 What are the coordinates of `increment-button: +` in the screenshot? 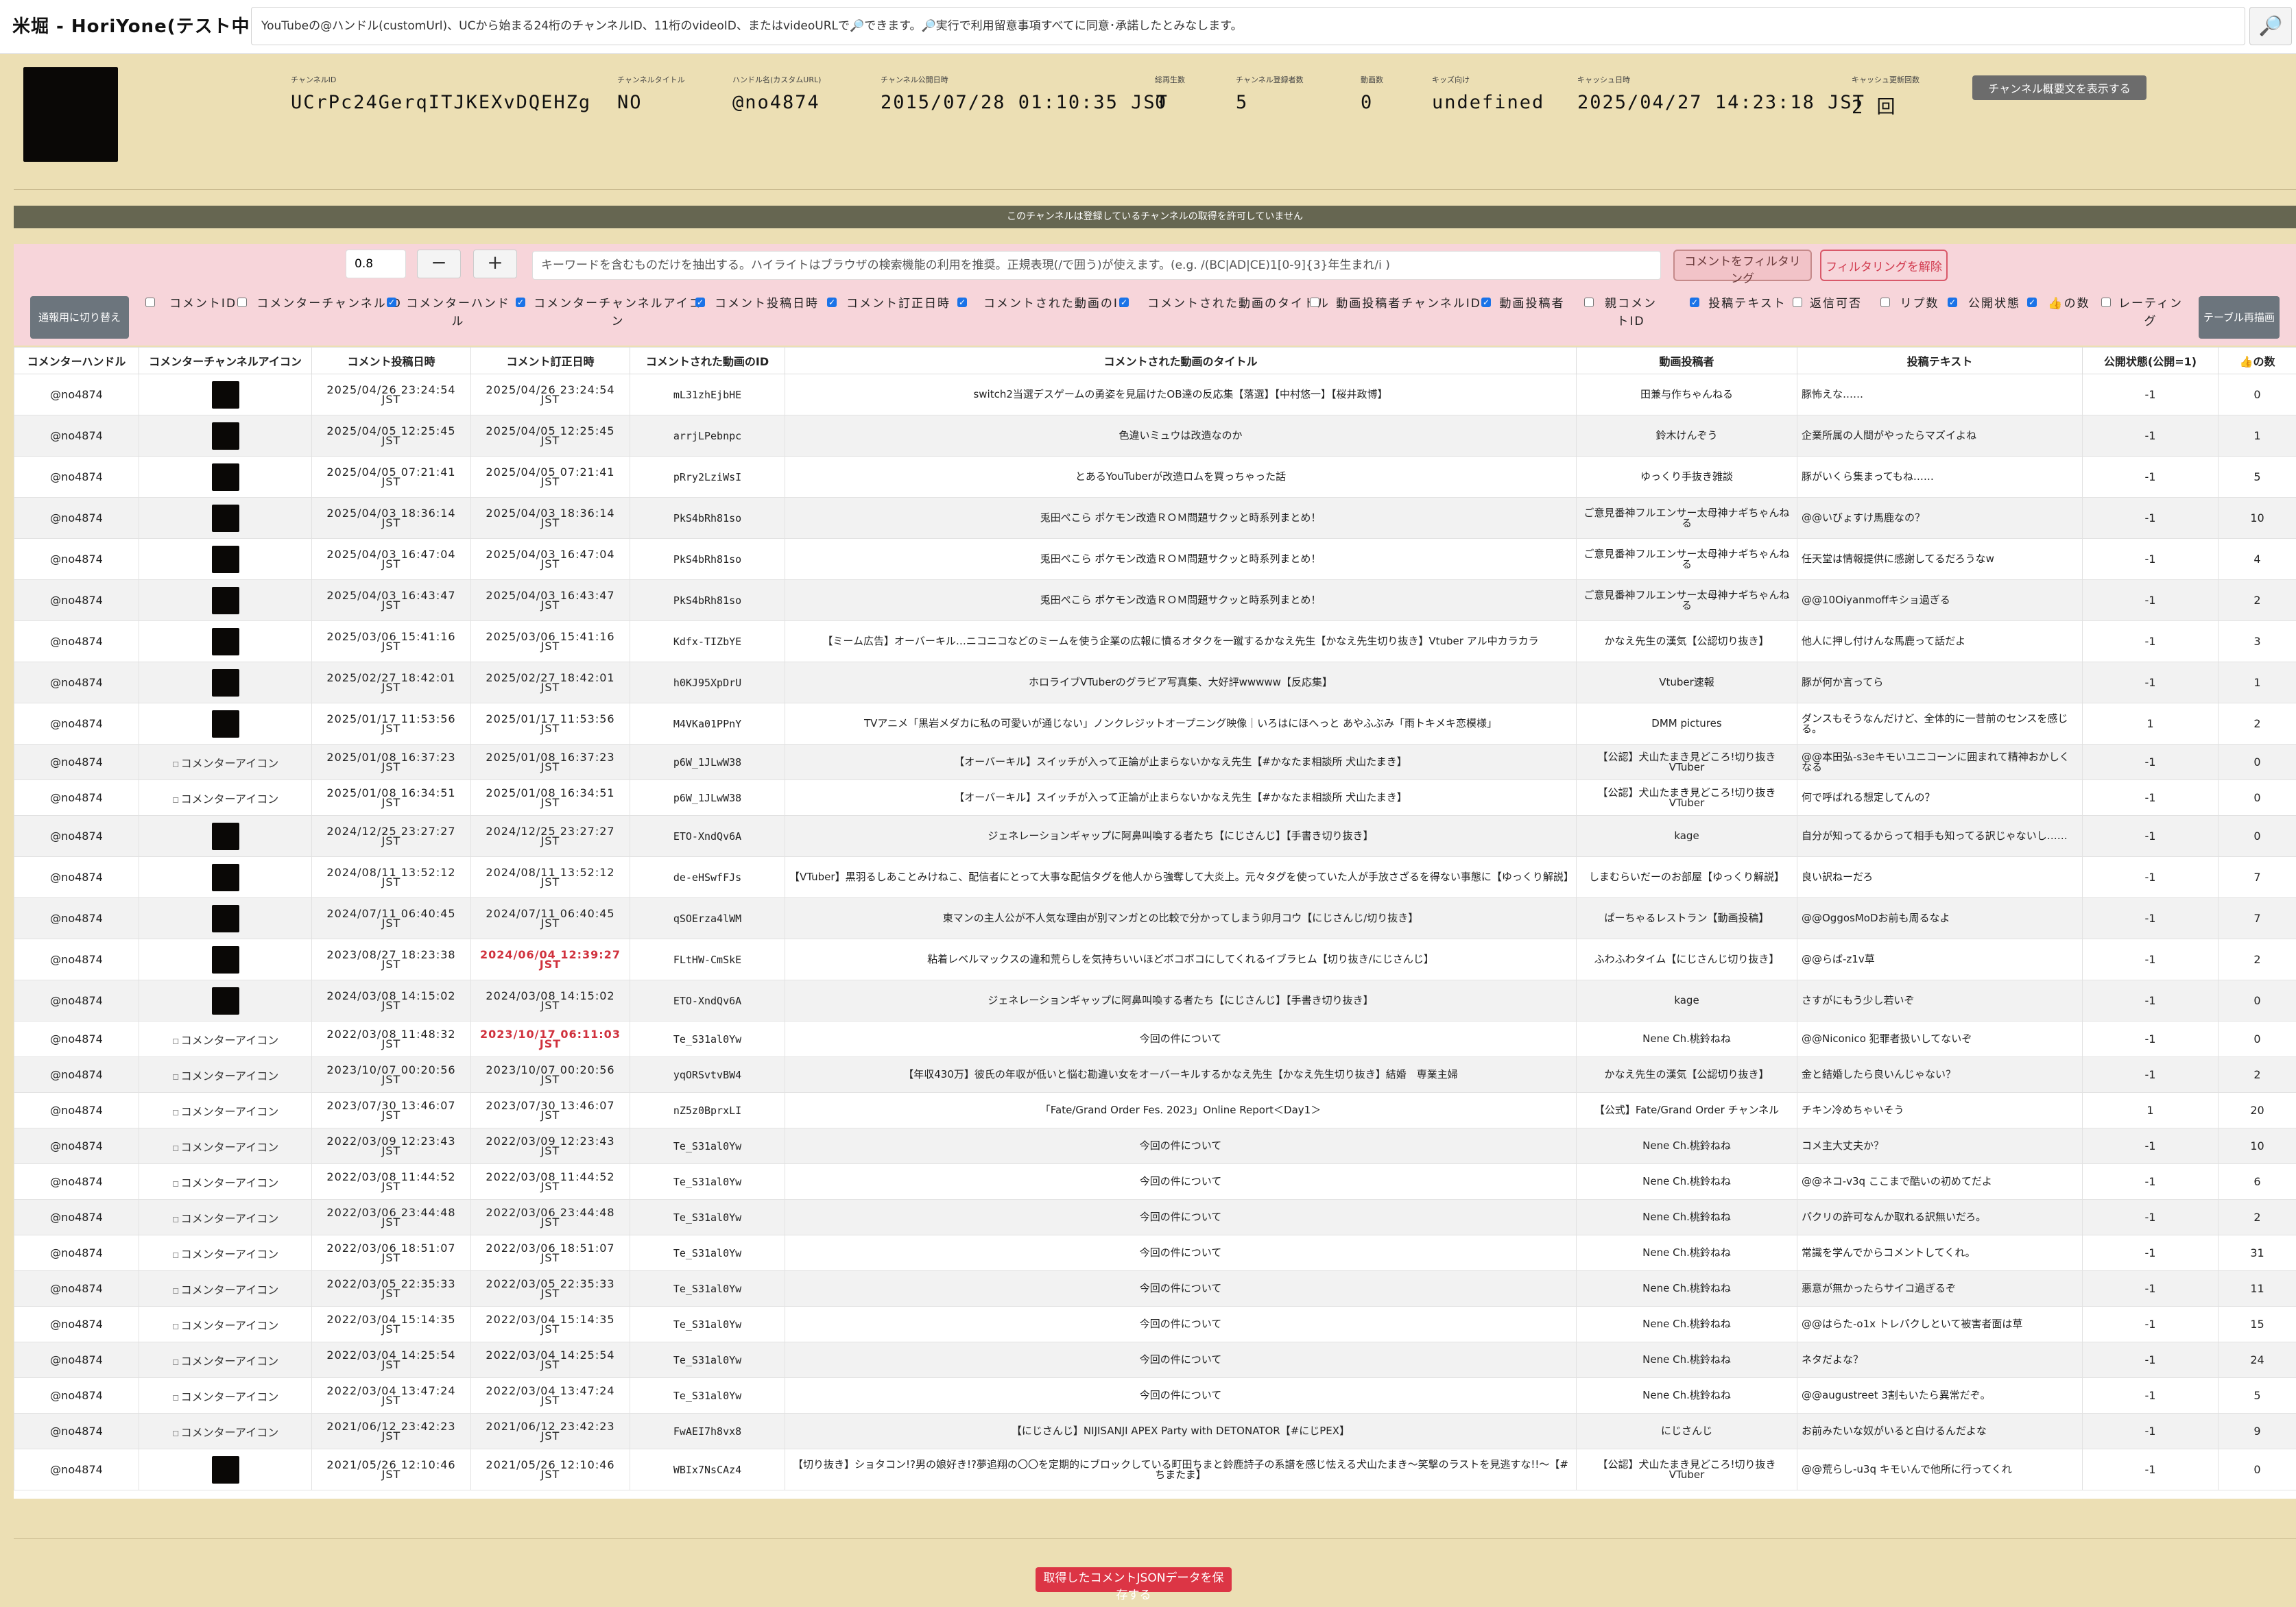 It's located at (495, 264).